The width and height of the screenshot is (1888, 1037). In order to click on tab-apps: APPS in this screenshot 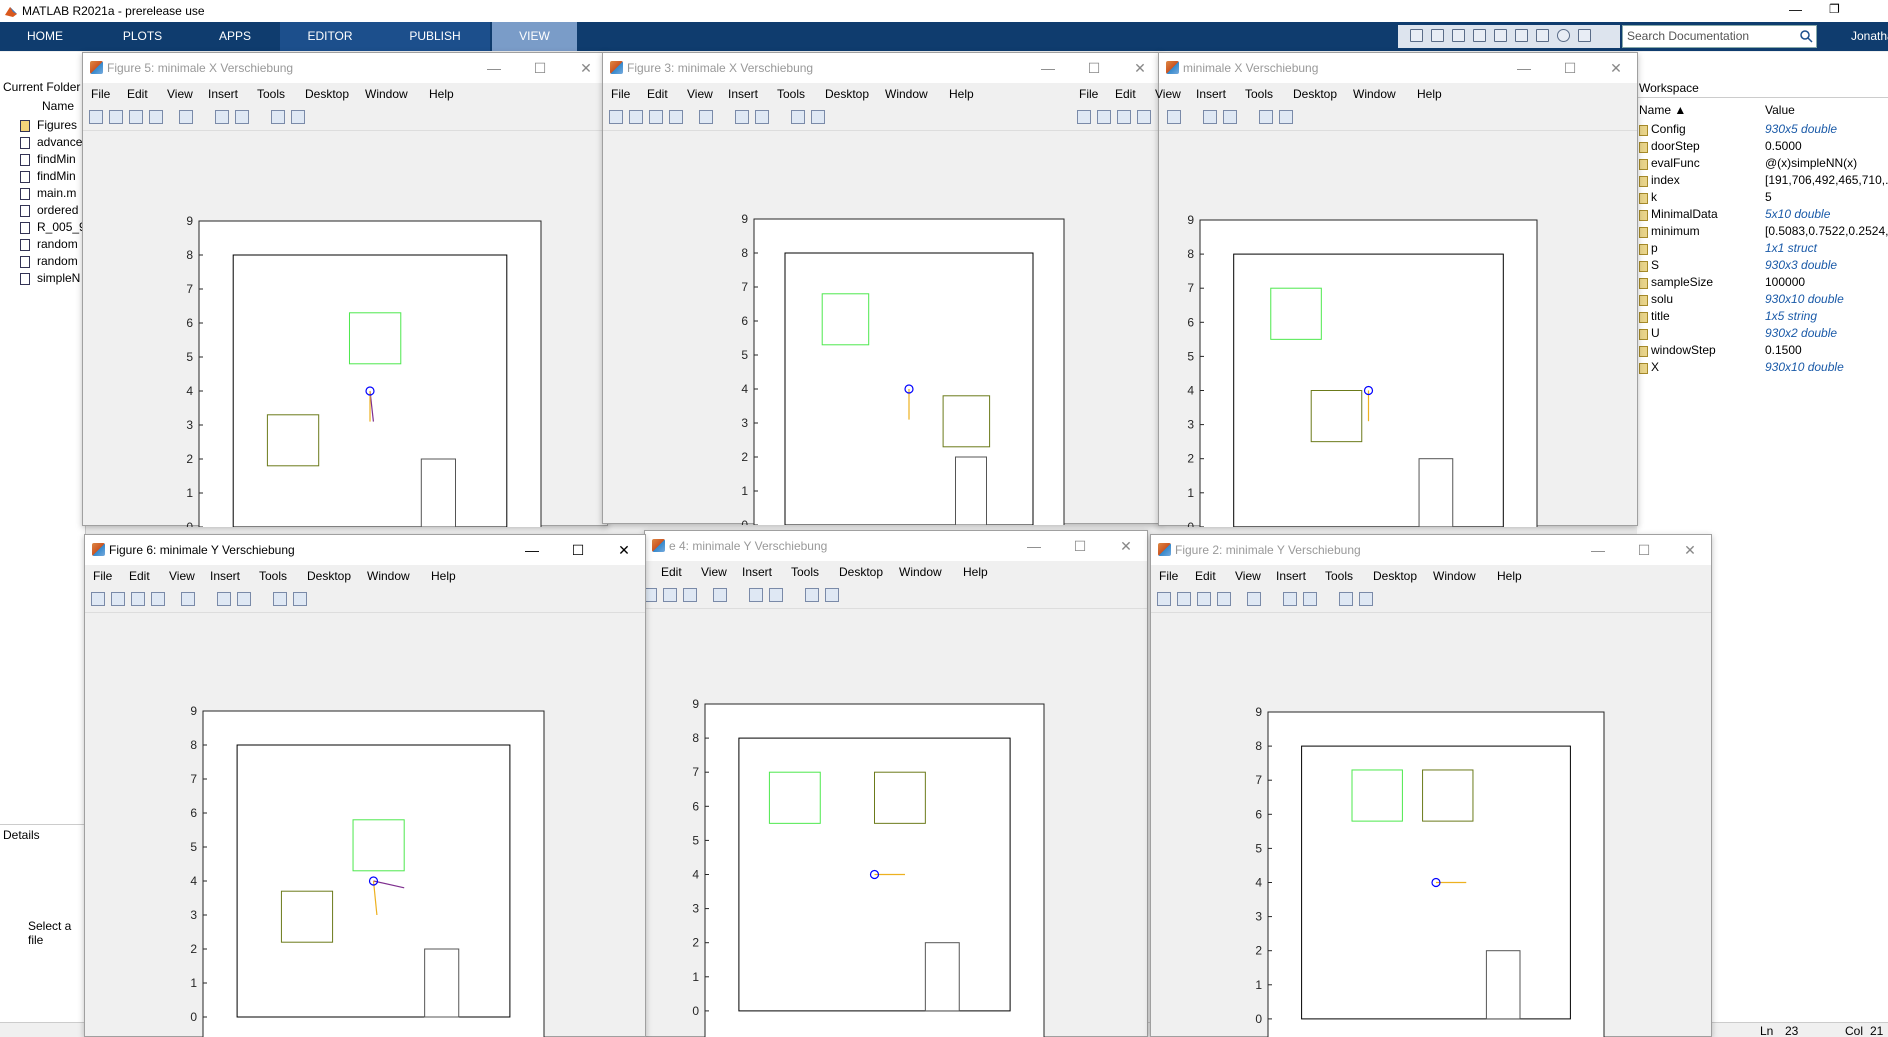, I will do `click(235, 36)`.